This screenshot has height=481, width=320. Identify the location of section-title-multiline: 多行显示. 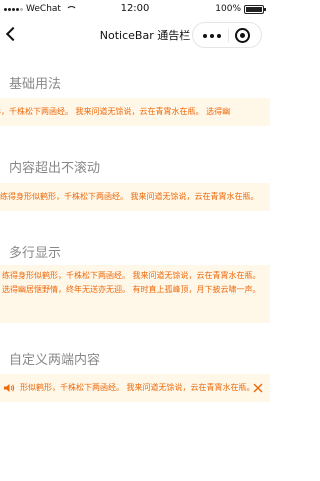
(35, 253).